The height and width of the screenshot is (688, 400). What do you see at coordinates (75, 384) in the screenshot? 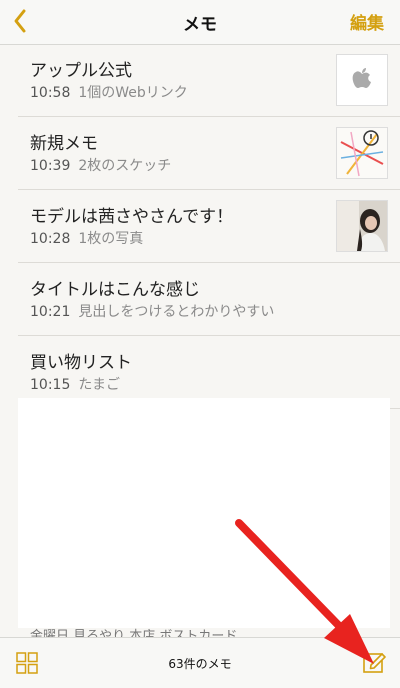
I see `note-meta: 10:15 たまご` at bounding box center [75, 384].